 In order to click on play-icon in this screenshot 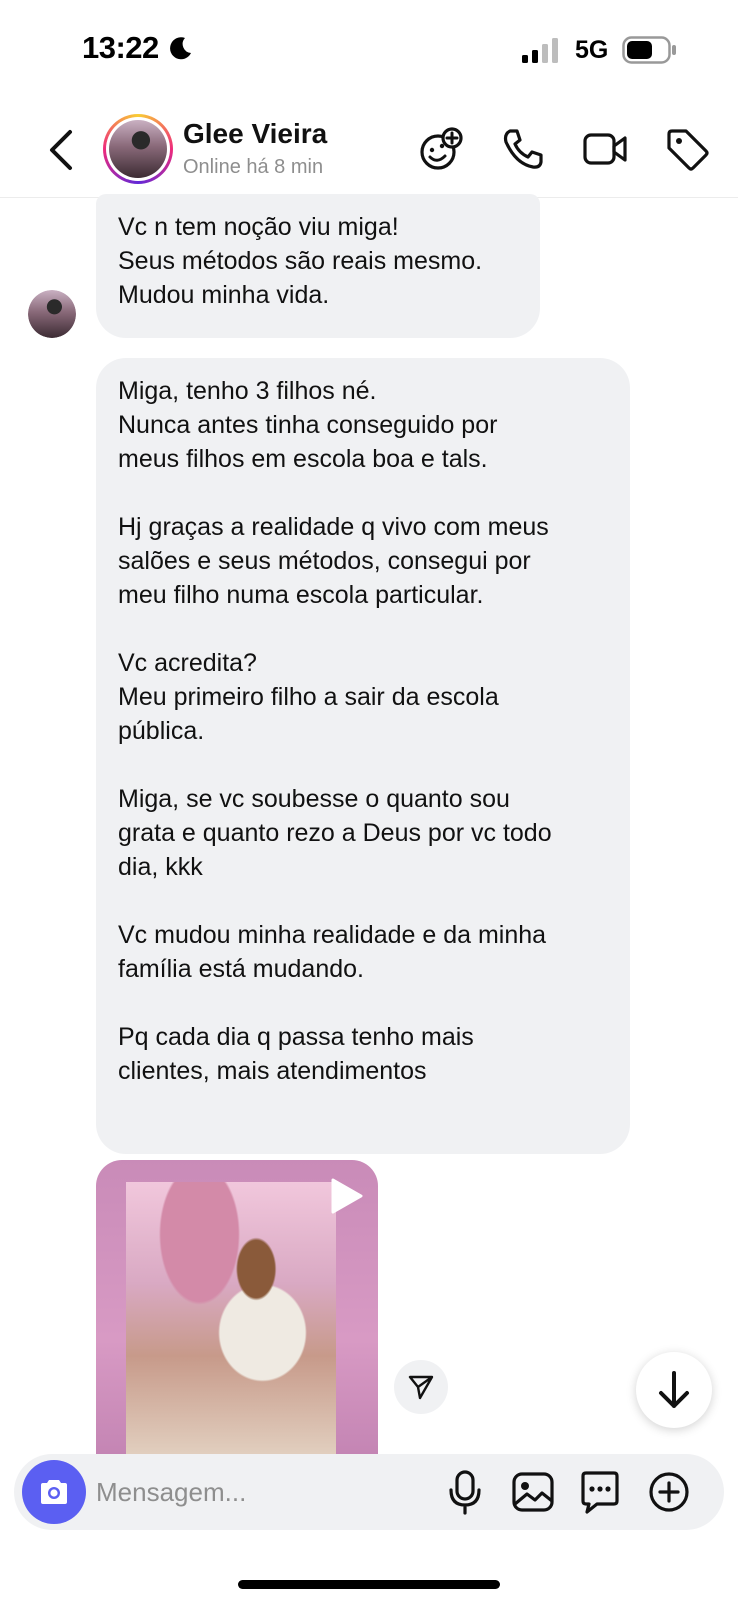, I will do `click(345, 1196)`.